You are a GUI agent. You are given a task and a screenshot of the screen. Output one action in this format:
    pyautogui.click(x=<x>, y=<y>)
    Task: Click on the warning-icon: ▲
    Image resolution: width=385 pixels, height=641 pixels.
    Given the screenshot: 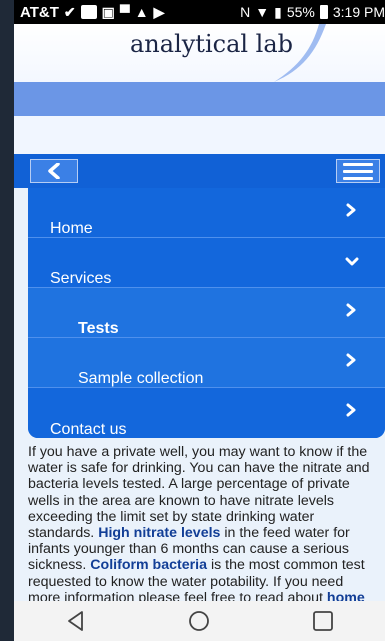 What is the action you would take?
    pyautogui.click(x=141, y=12)
    